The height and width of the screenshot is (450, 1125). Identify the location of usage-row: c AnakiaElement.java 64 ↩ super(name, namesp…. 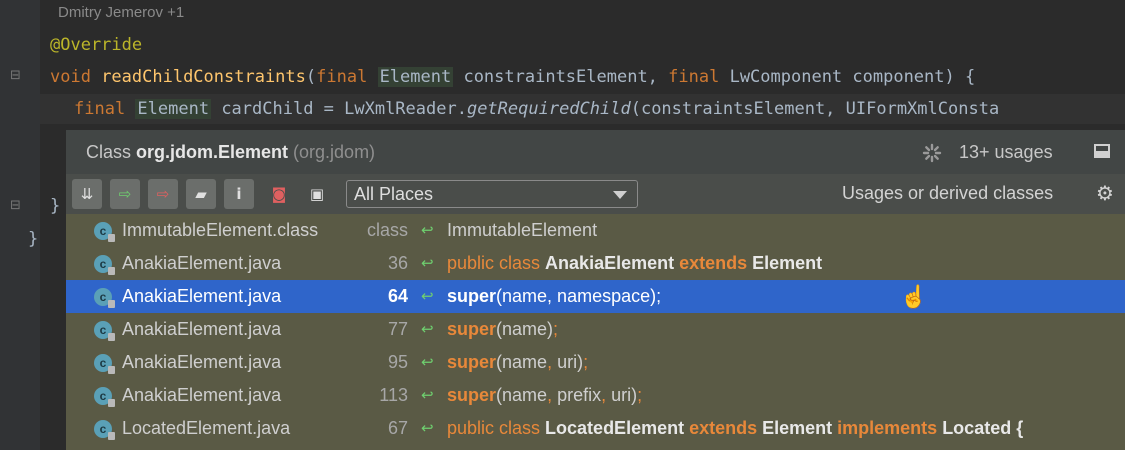
(595, 296).